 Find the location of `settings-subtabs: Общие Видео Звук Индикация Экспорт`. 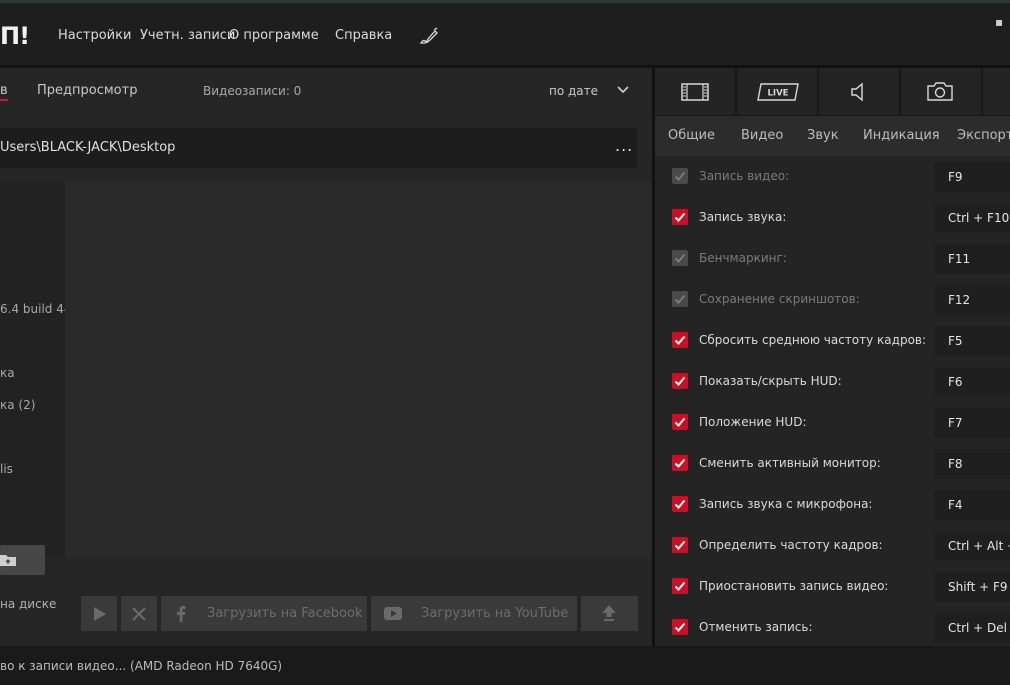

settings-subtabs: Общие Видео Звук Индикация Экспорт is located at coordinates (832, 135).